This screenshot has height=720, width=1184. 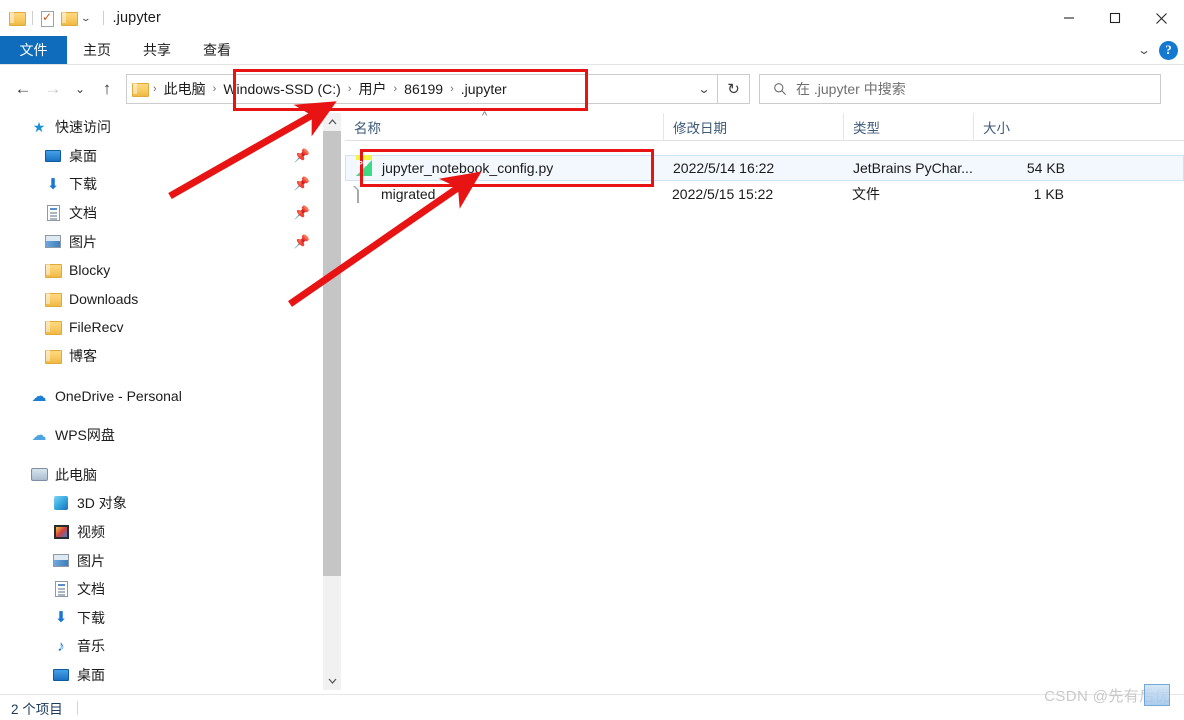 I want to click on quick-access-toolbar: ⌄ .jupyter, so click(x=80, y=18).